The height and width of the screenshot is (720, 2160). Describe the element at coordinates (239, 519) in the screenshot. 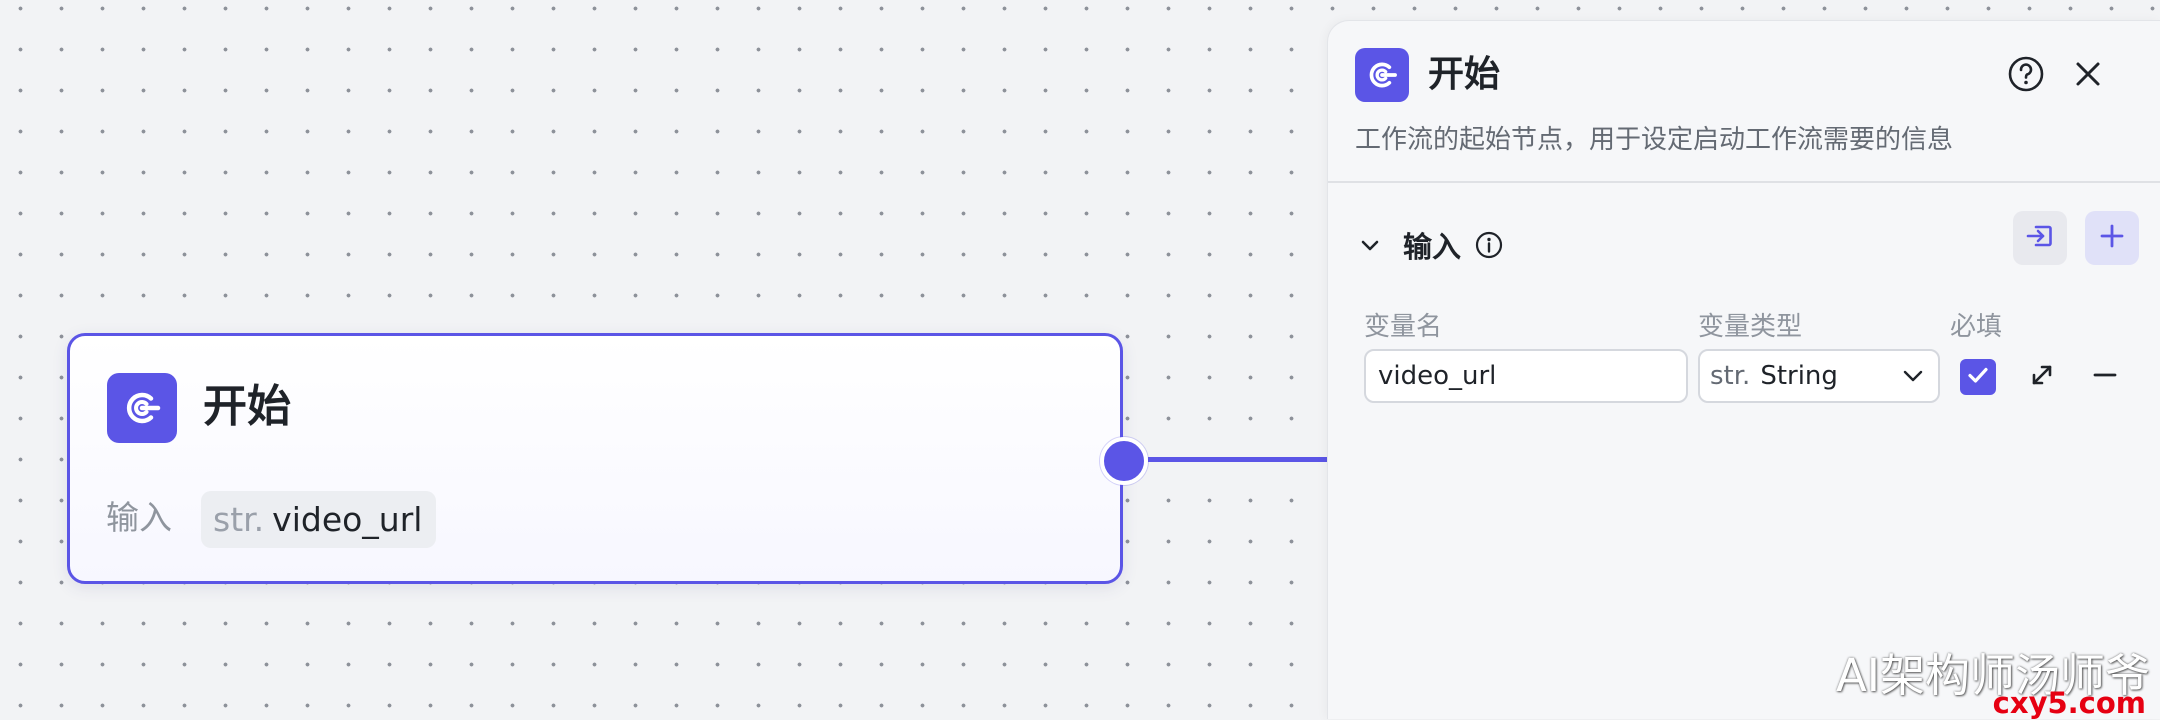

I see `node-variable-type: str.` at that location.